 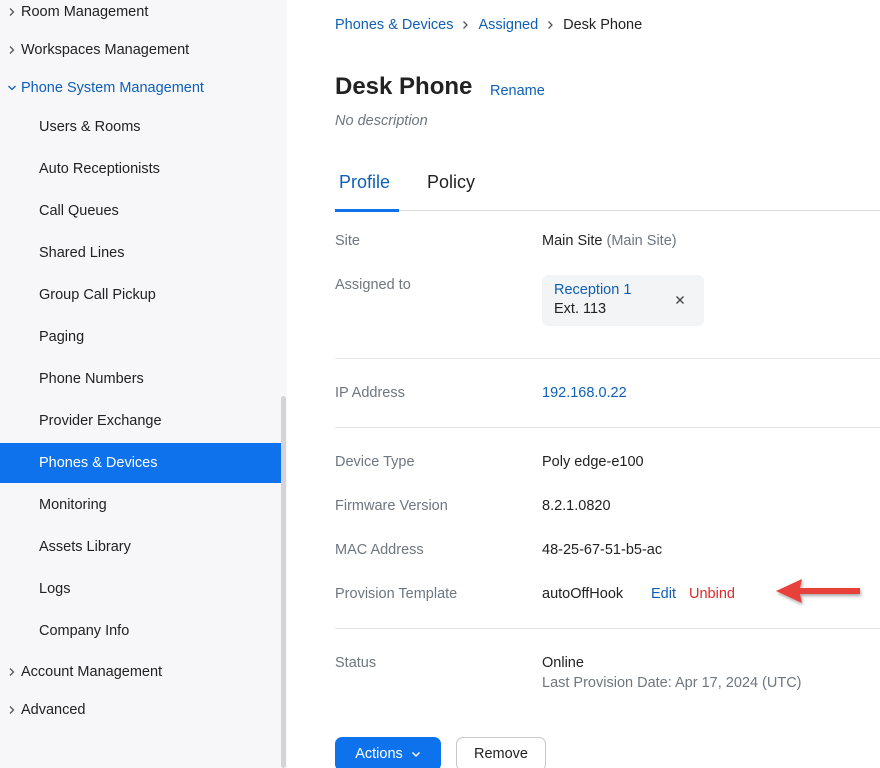 What do you see at coordinates (140, 710) in the screenshot?
I see `sidebar-section-advanced: Advanced` at bounding box center [140, 710].